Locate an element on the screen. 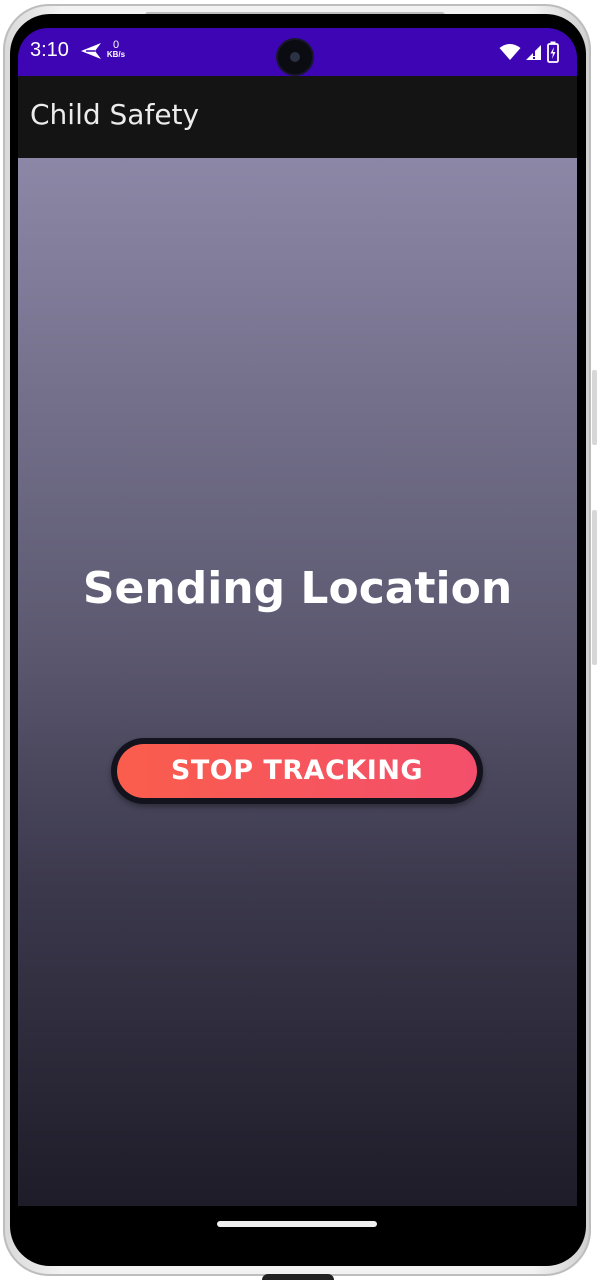 This screenshot has width=597, height=1280. network-speed-unit: KB/s is located at coordinates (116, 54).